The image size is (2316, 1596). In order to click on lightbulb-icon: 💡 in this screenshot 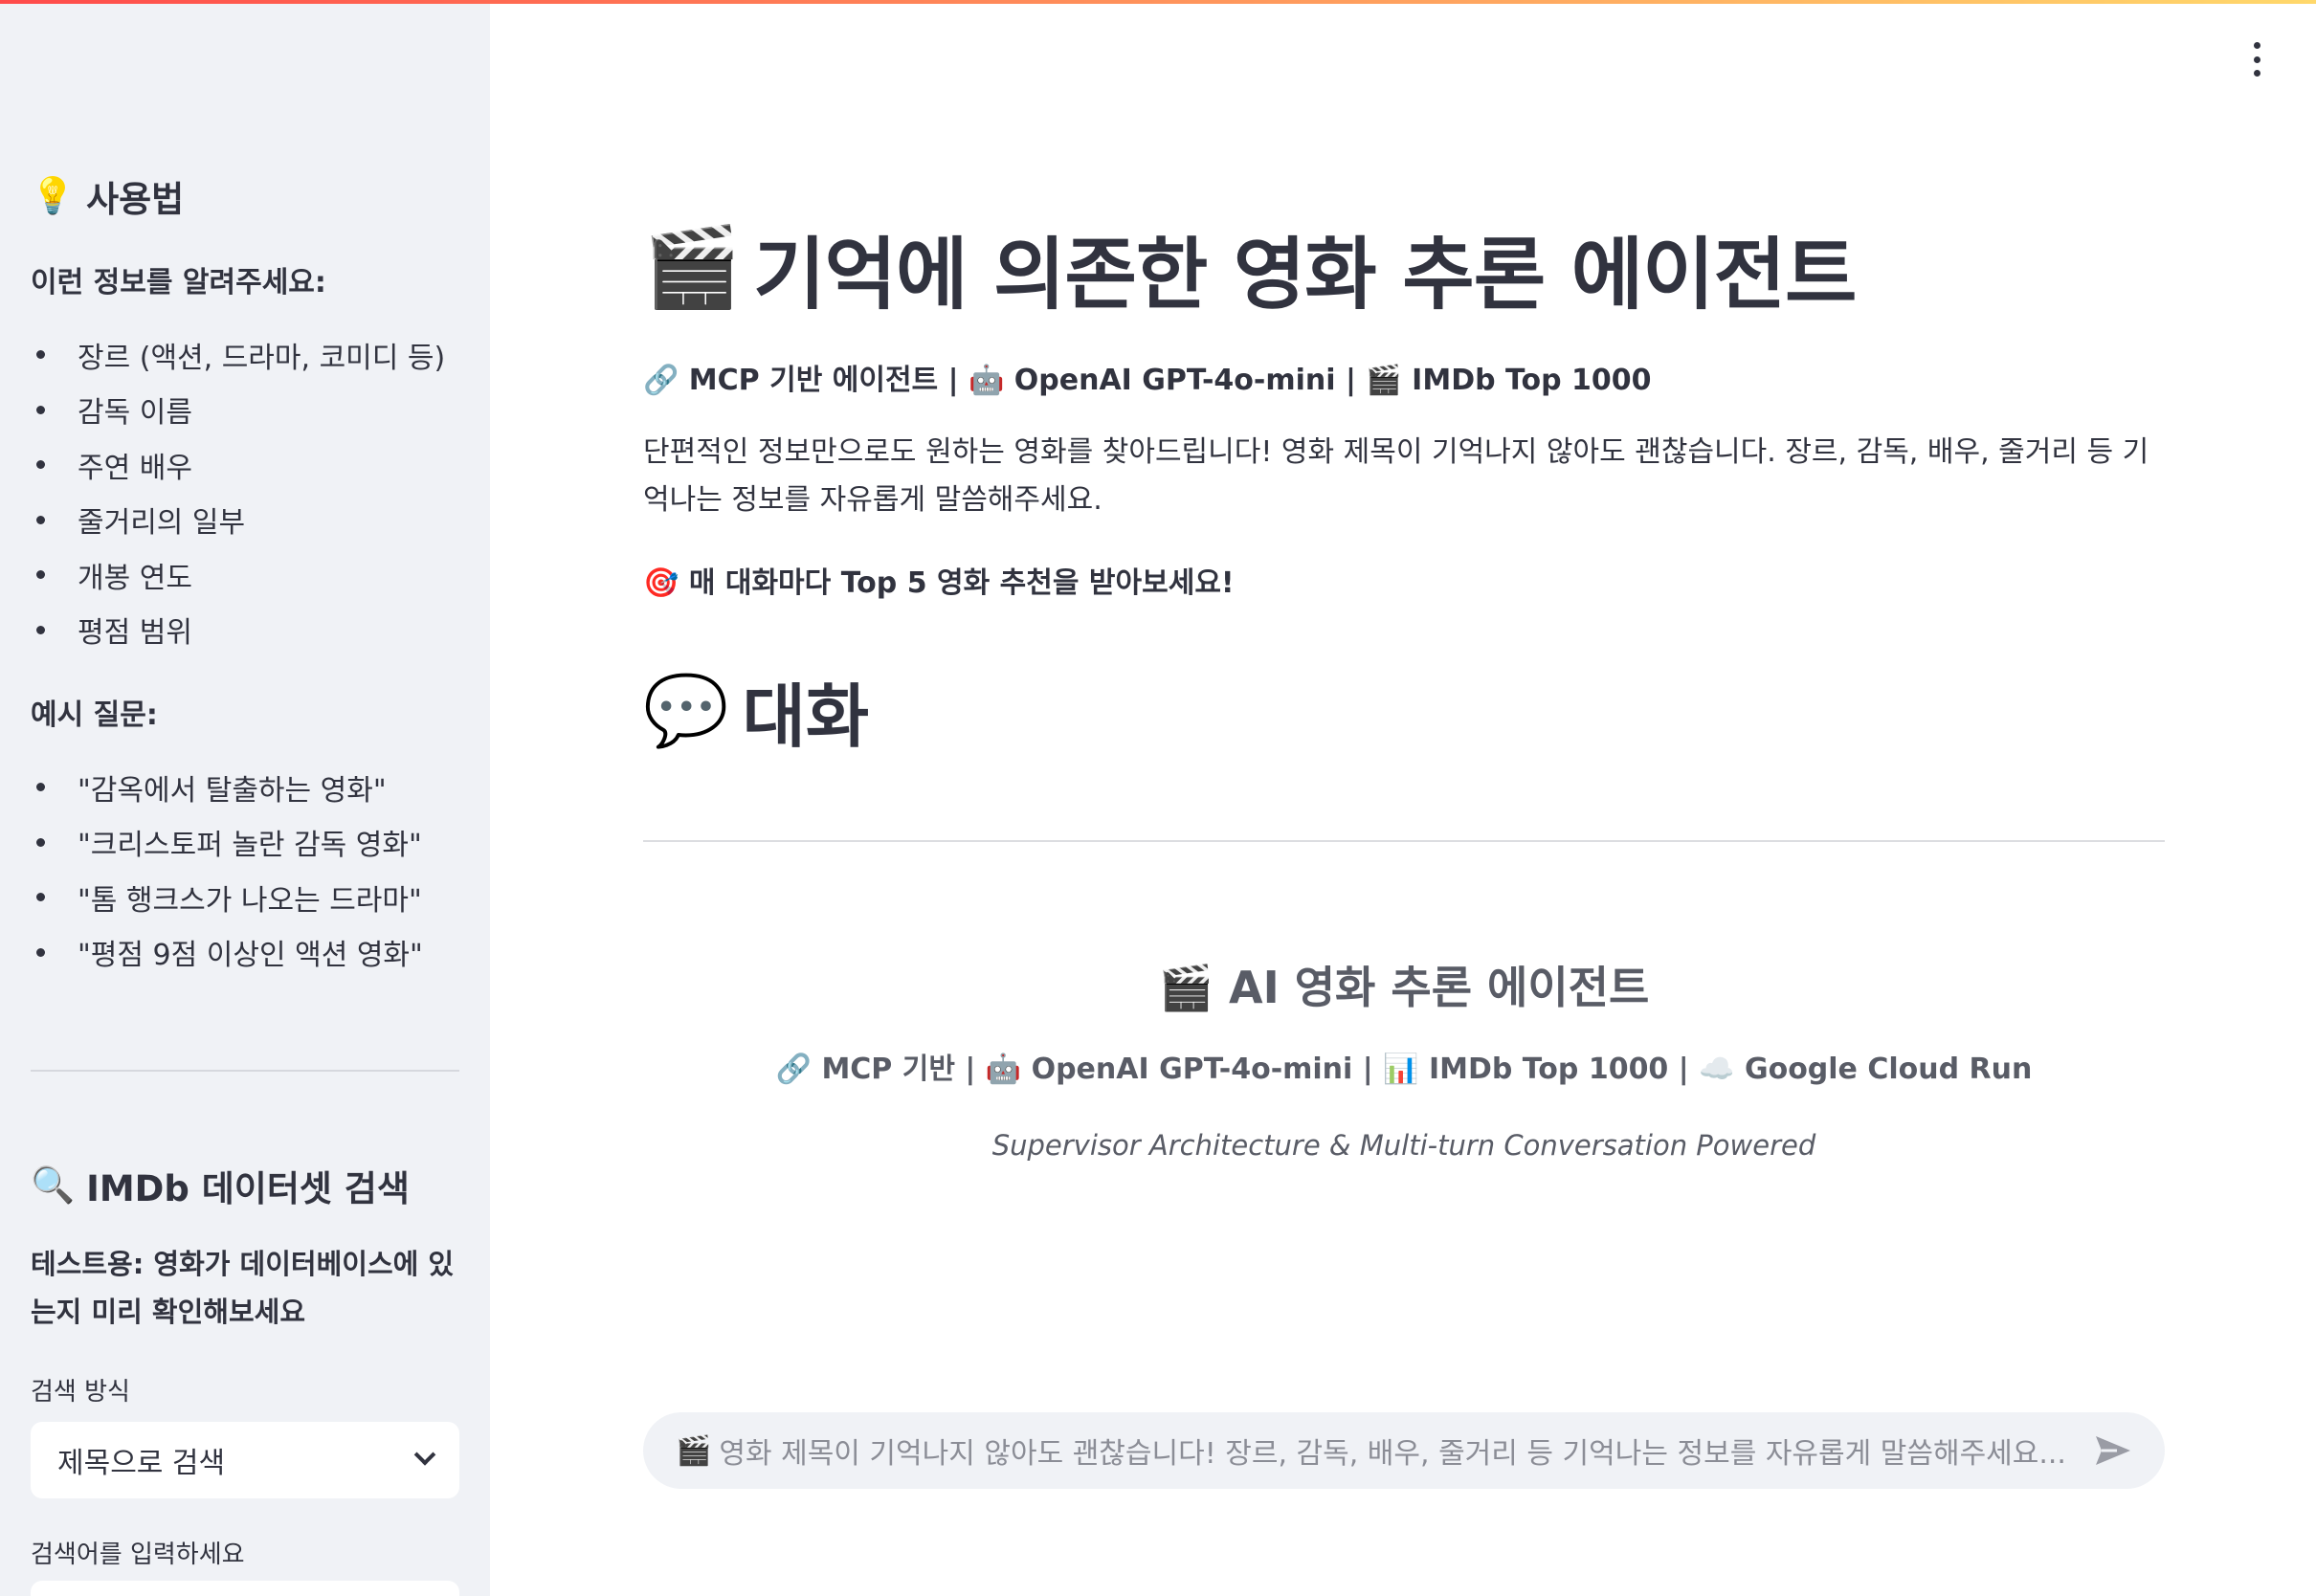, I will do `click(54, 196)`.